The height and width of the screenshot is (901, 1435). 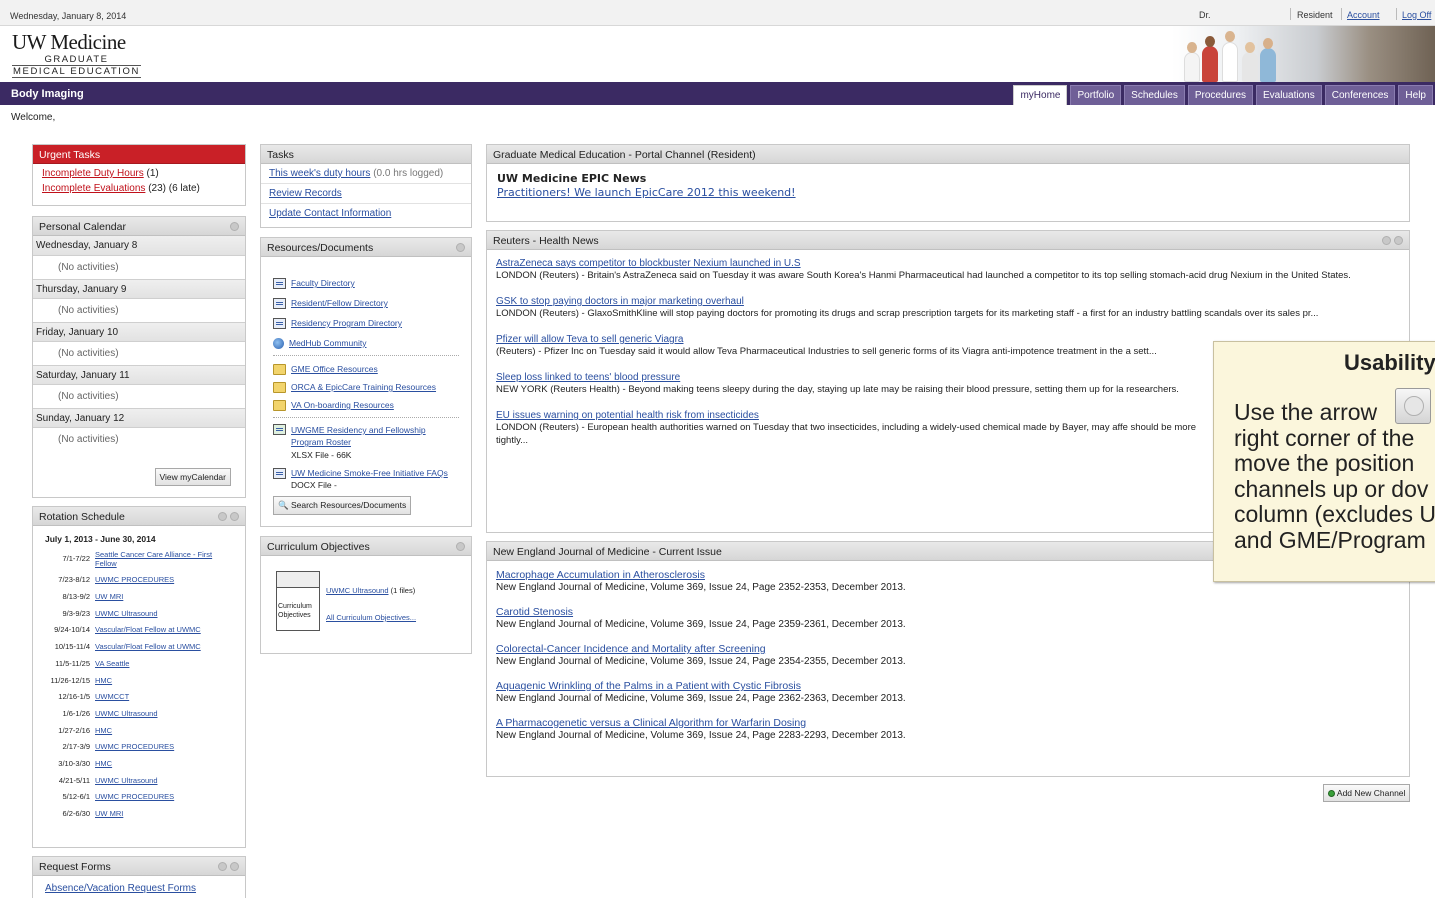 I want to click on article-title-link: Carotid Stenosis, so click(x=952, y=612).